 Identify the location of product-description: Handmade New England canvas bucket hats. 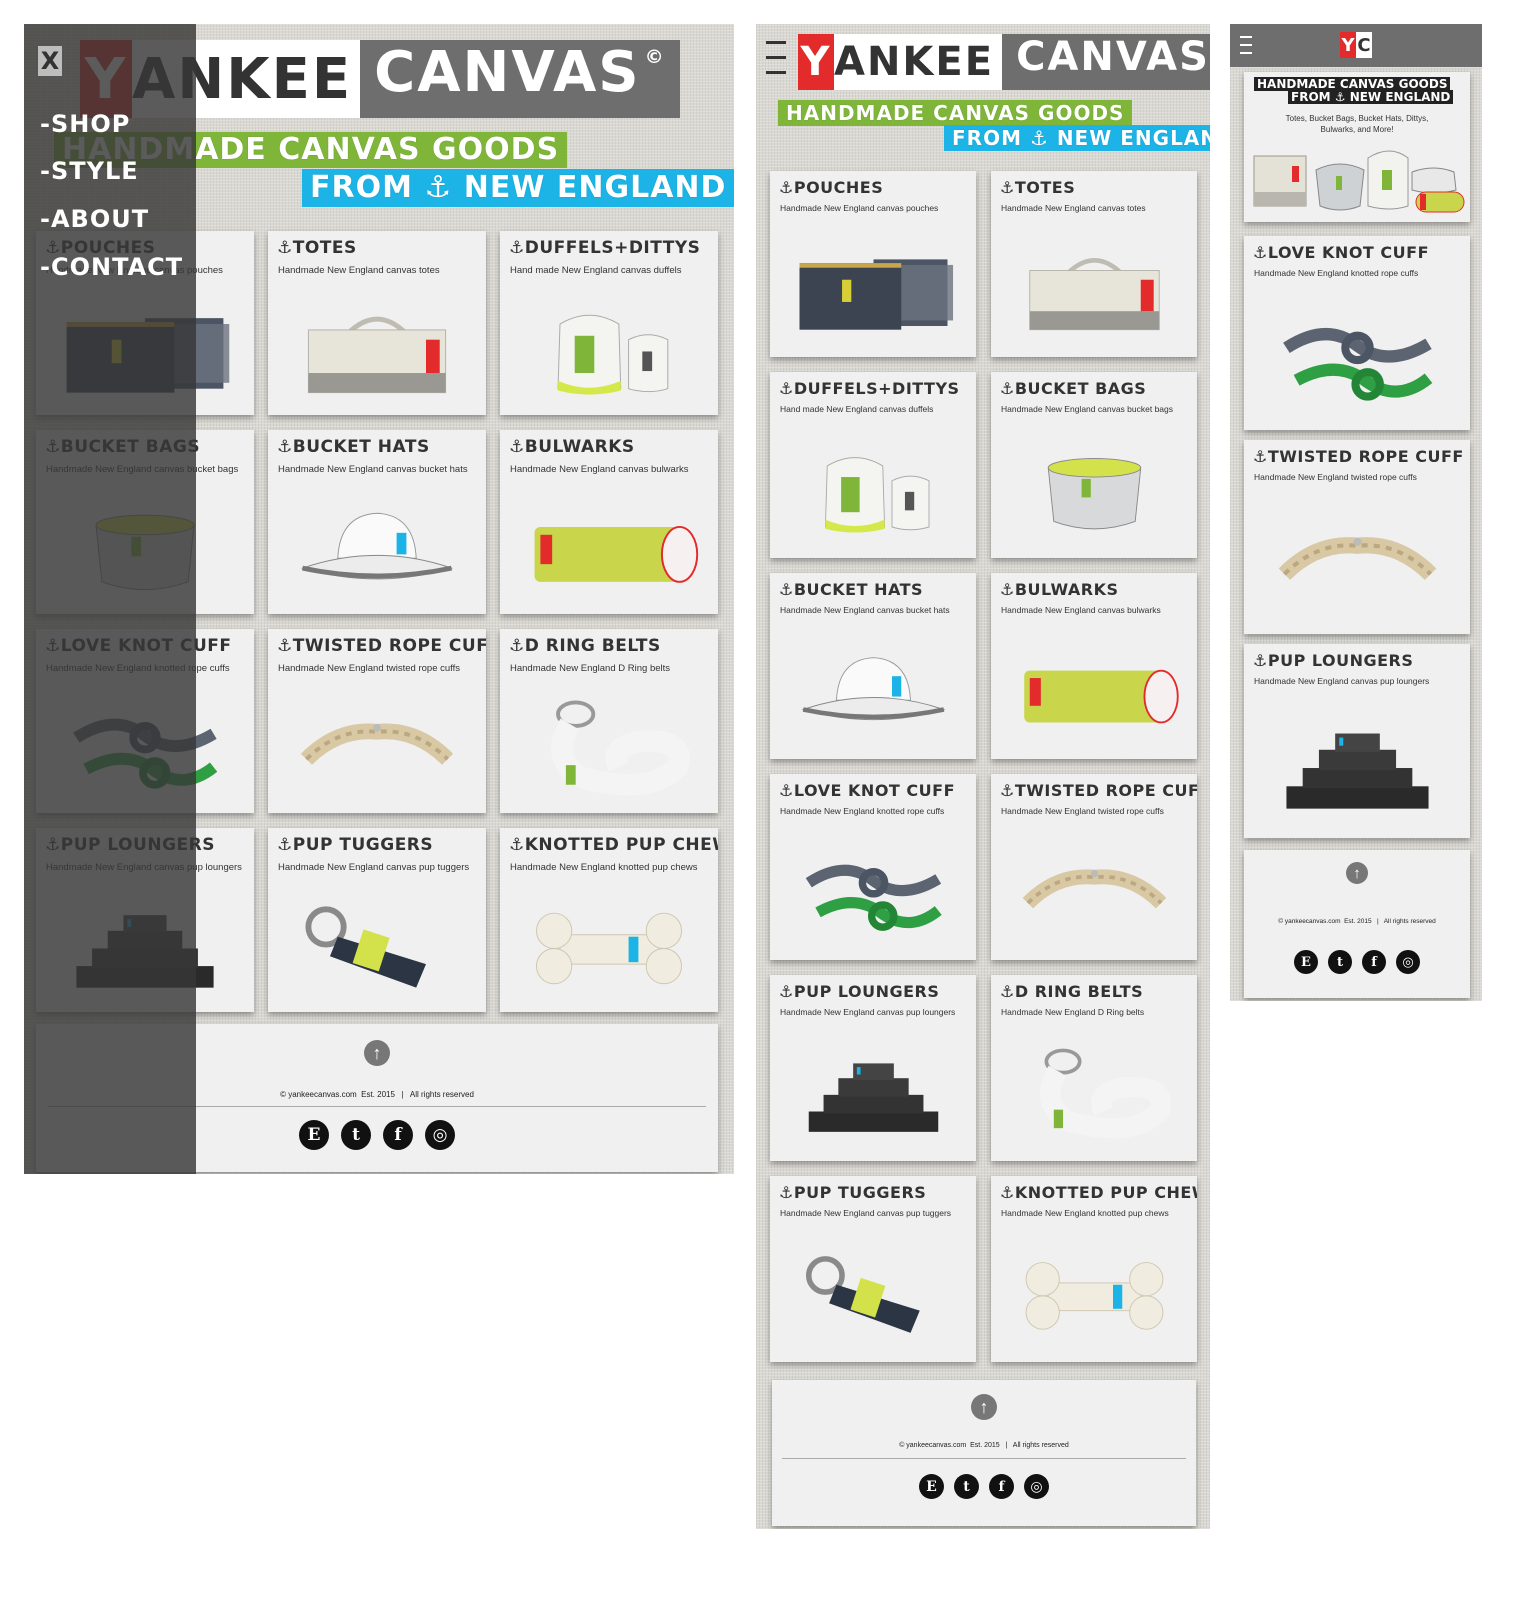
(373, 469).